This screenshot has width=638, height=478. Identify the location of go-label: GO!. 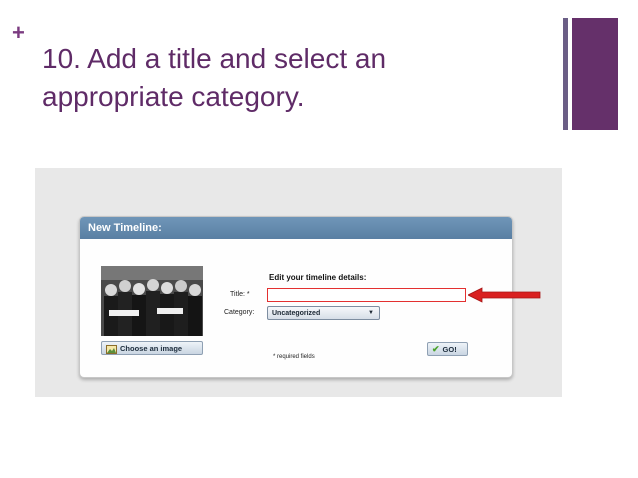
(449, 349).